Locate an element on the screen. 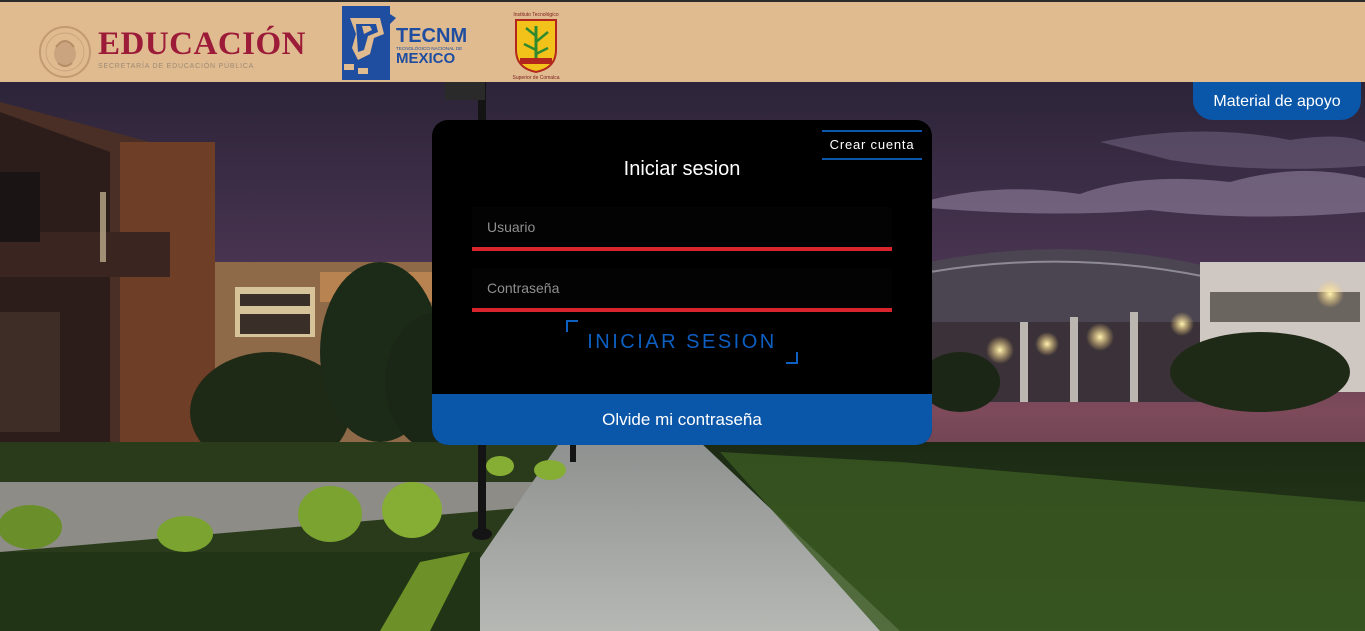  username-input is located at coordinates (682, 227).